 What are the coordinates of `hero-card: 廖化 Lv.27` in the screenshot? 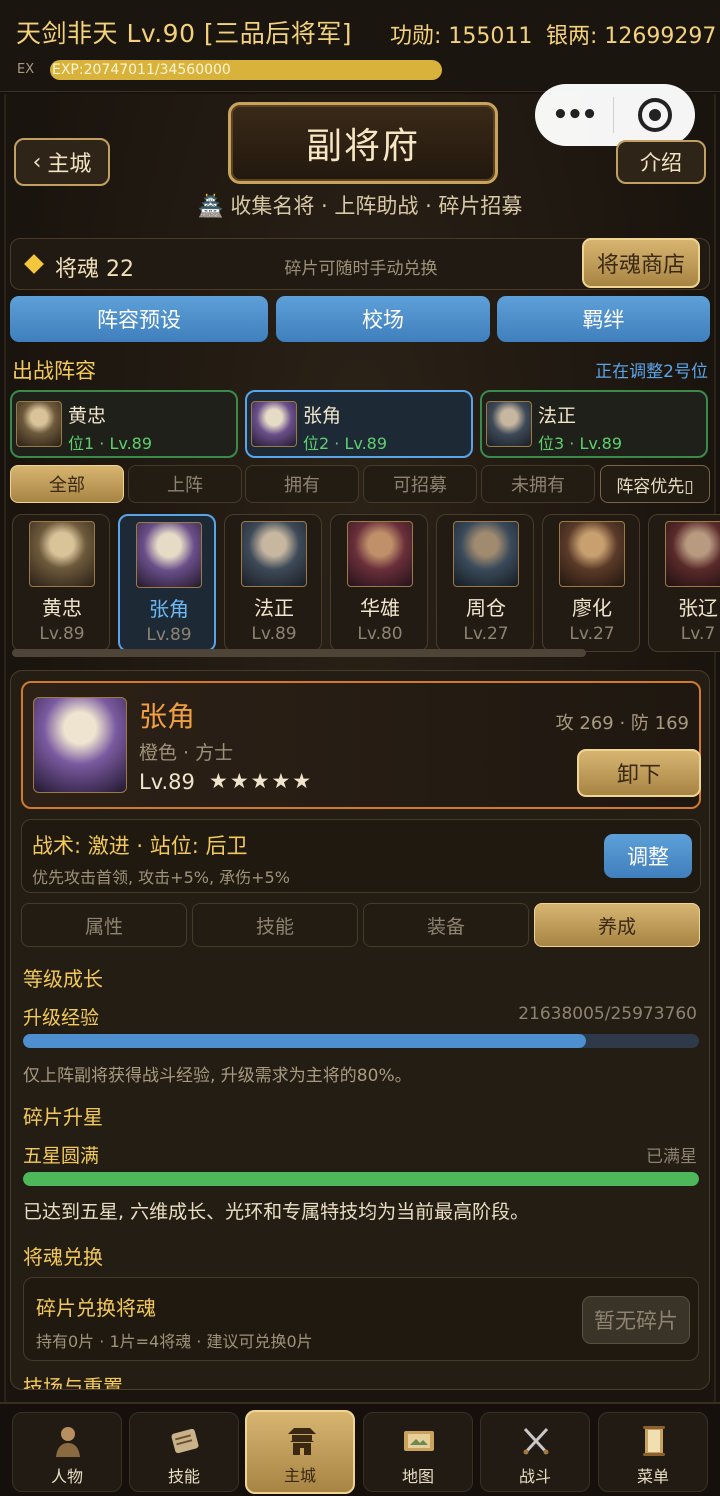 It's located at (591, 583).